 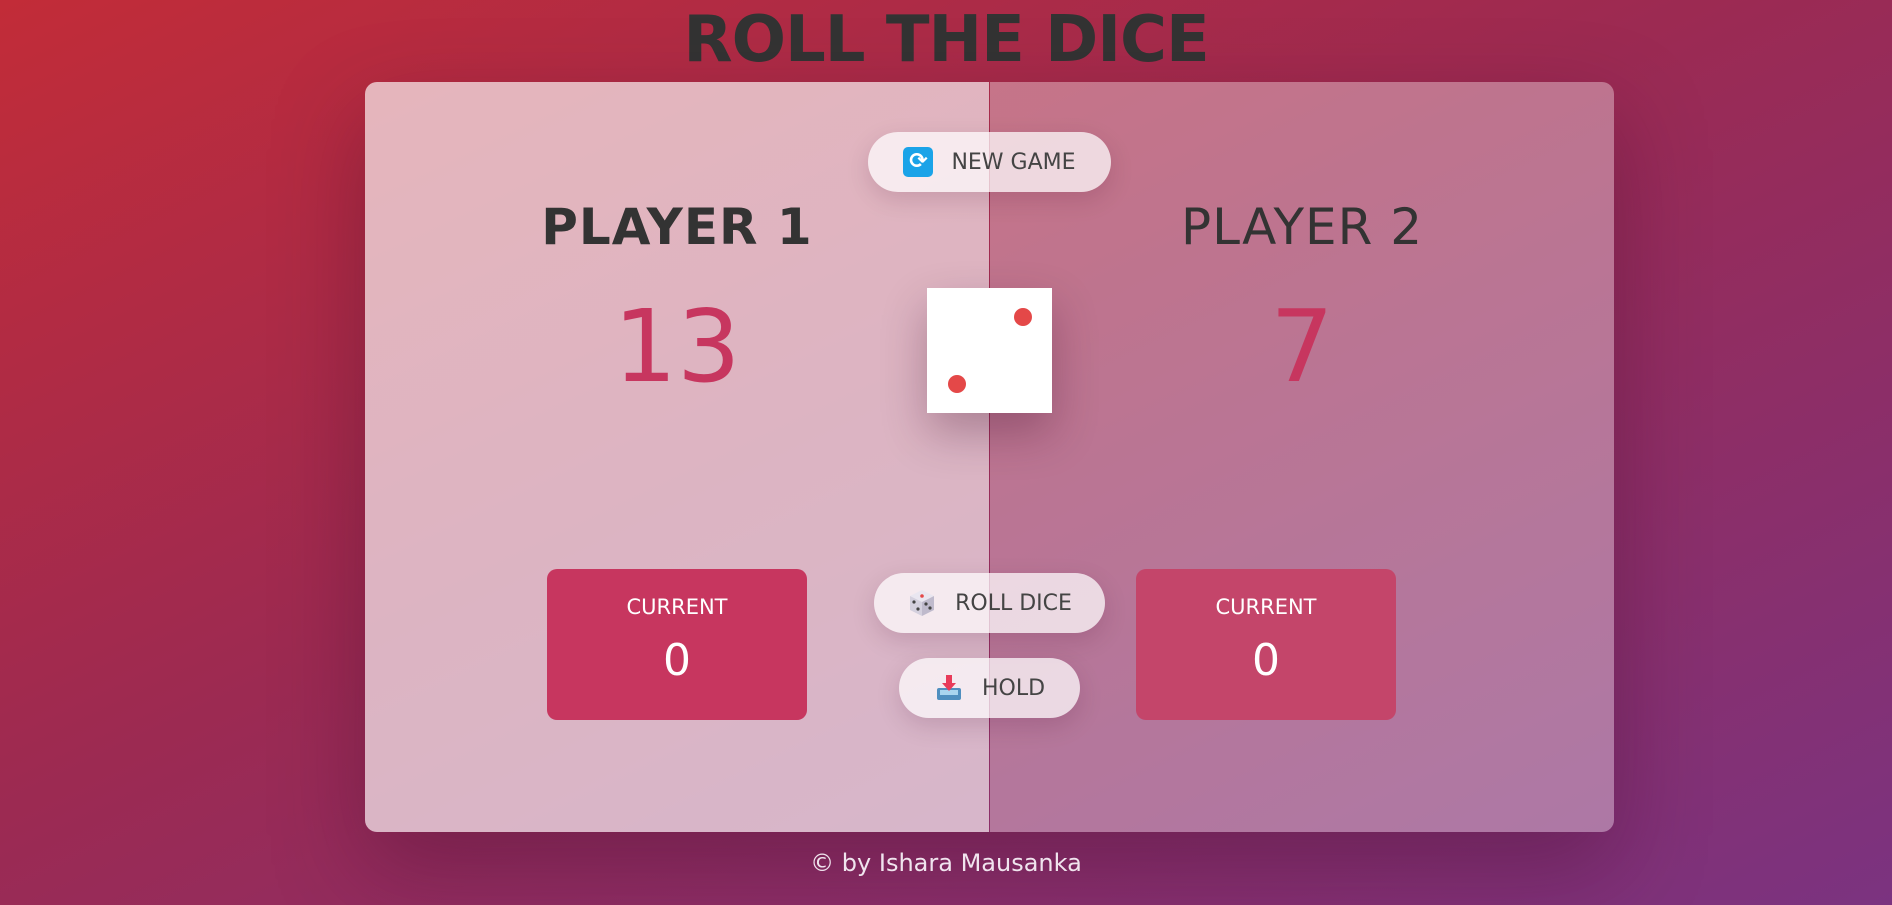 What do you see at coordinates (1013, 162) in the screenshot?
I see `new-game-label: NEW GAME` at bounding box center [1013, 162].